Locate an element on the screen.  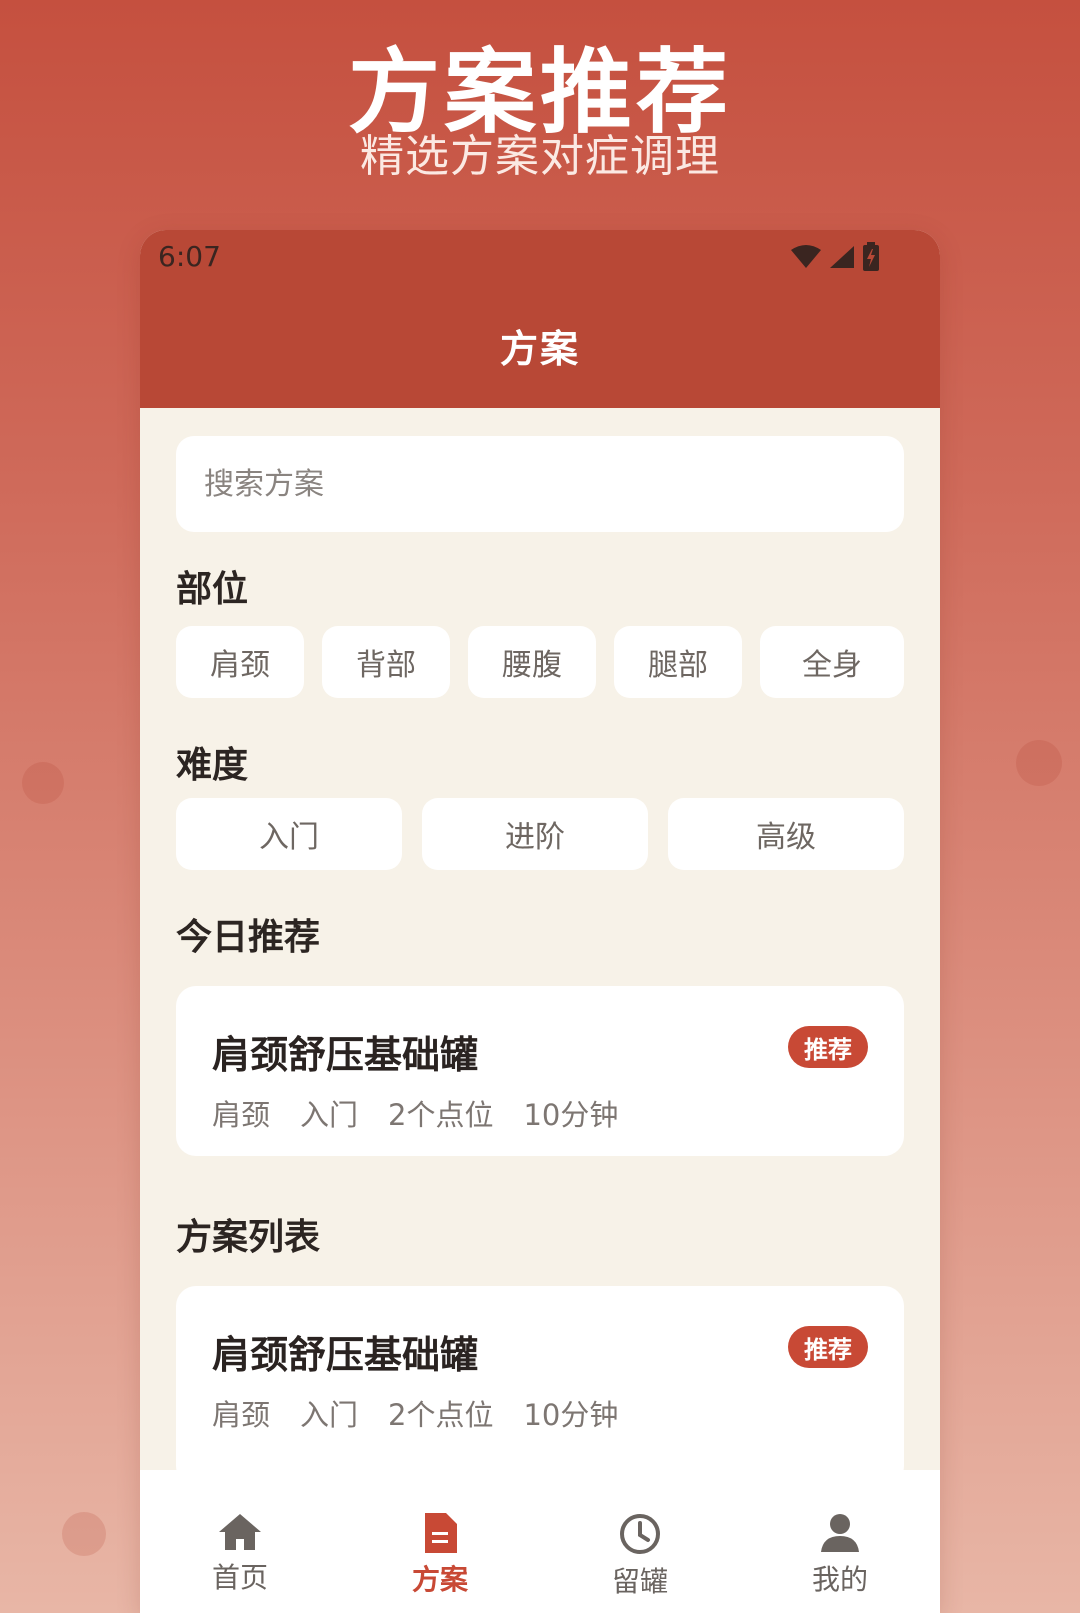
chip-body-part: 背部 is located at coordinates (386, 662).